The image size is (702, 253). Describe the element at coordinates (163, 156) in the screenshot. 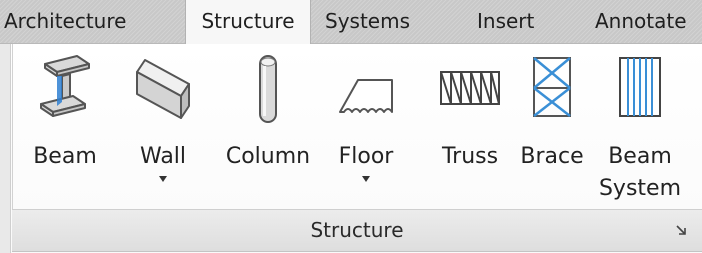

I see `wall-label: Wall` at that location.